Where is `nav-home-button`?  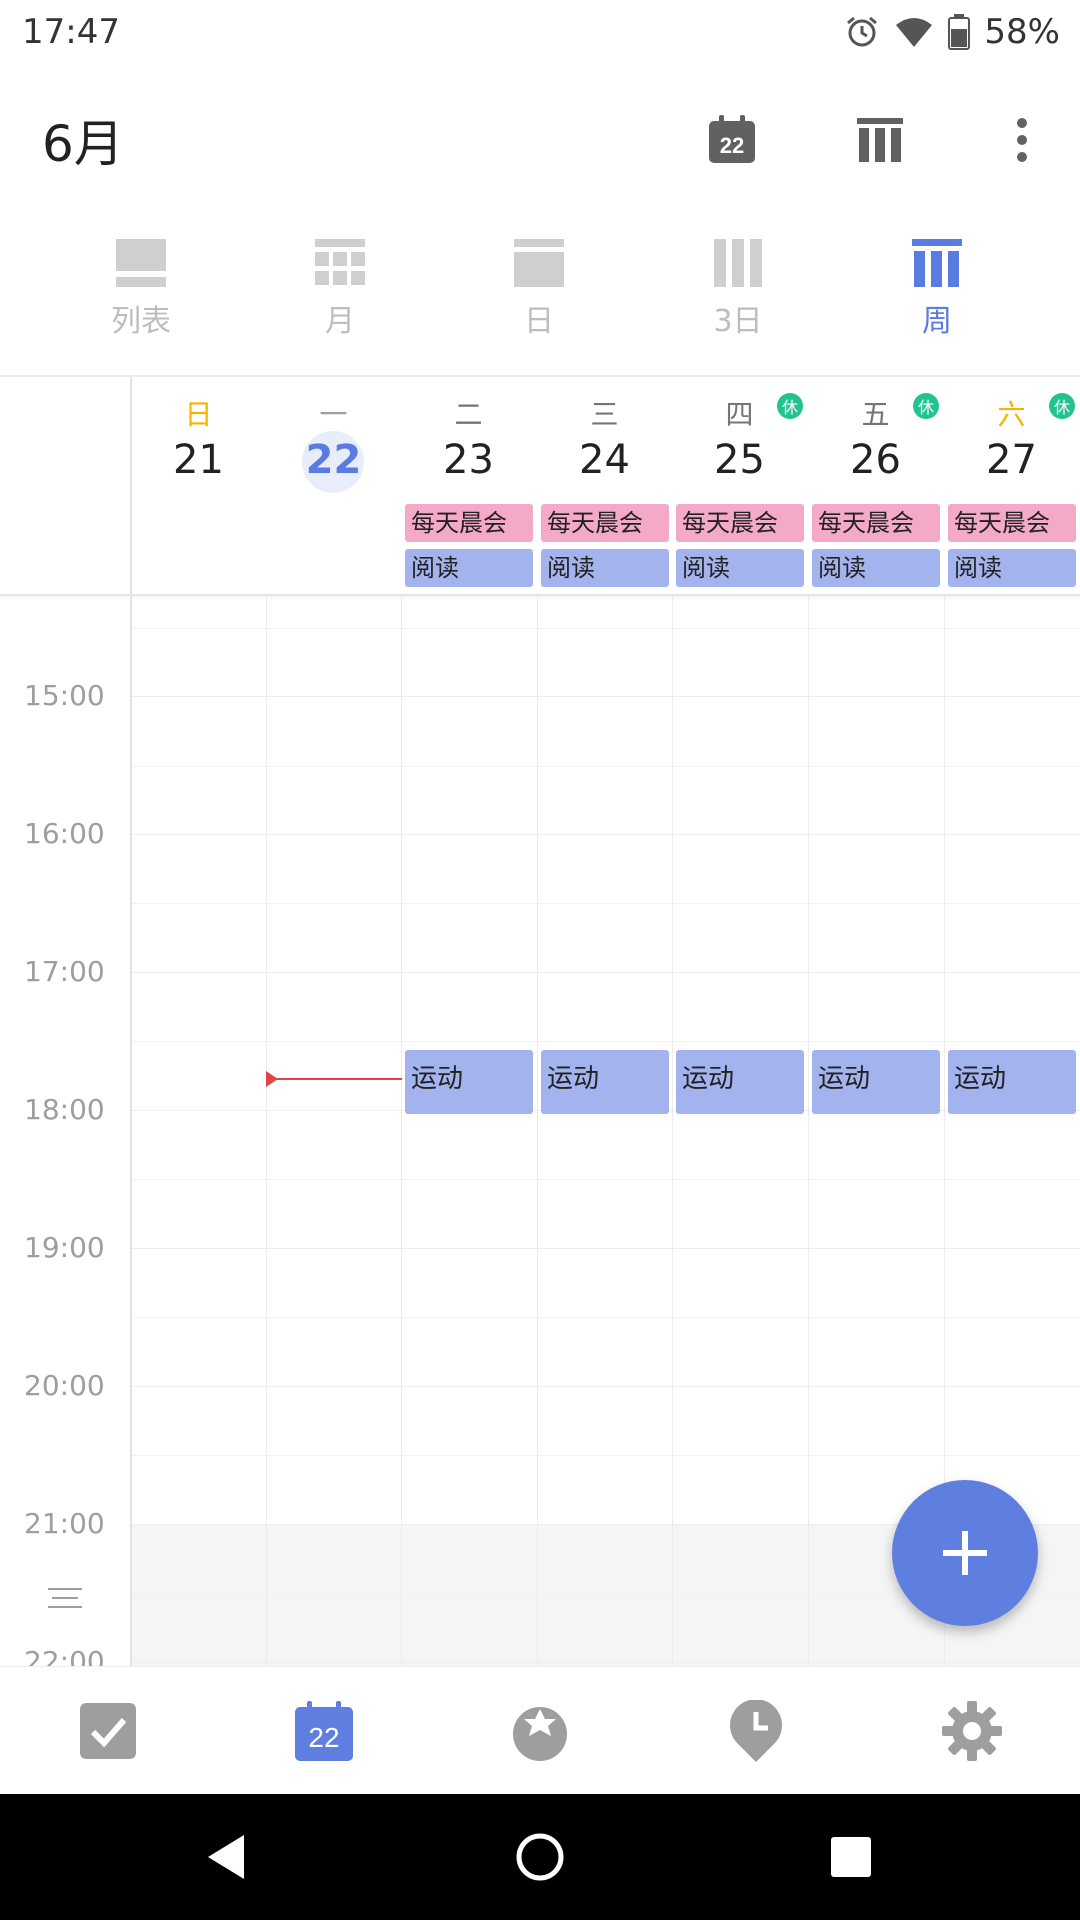
nav-home-button is located at coordinates (540, 1857).